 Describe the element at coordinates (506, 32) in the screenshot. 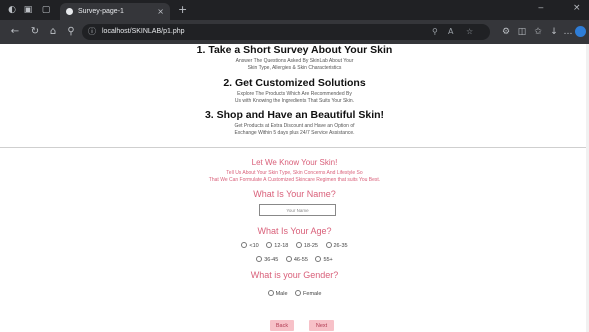

I see `extension-icon: ⚙` at that location.